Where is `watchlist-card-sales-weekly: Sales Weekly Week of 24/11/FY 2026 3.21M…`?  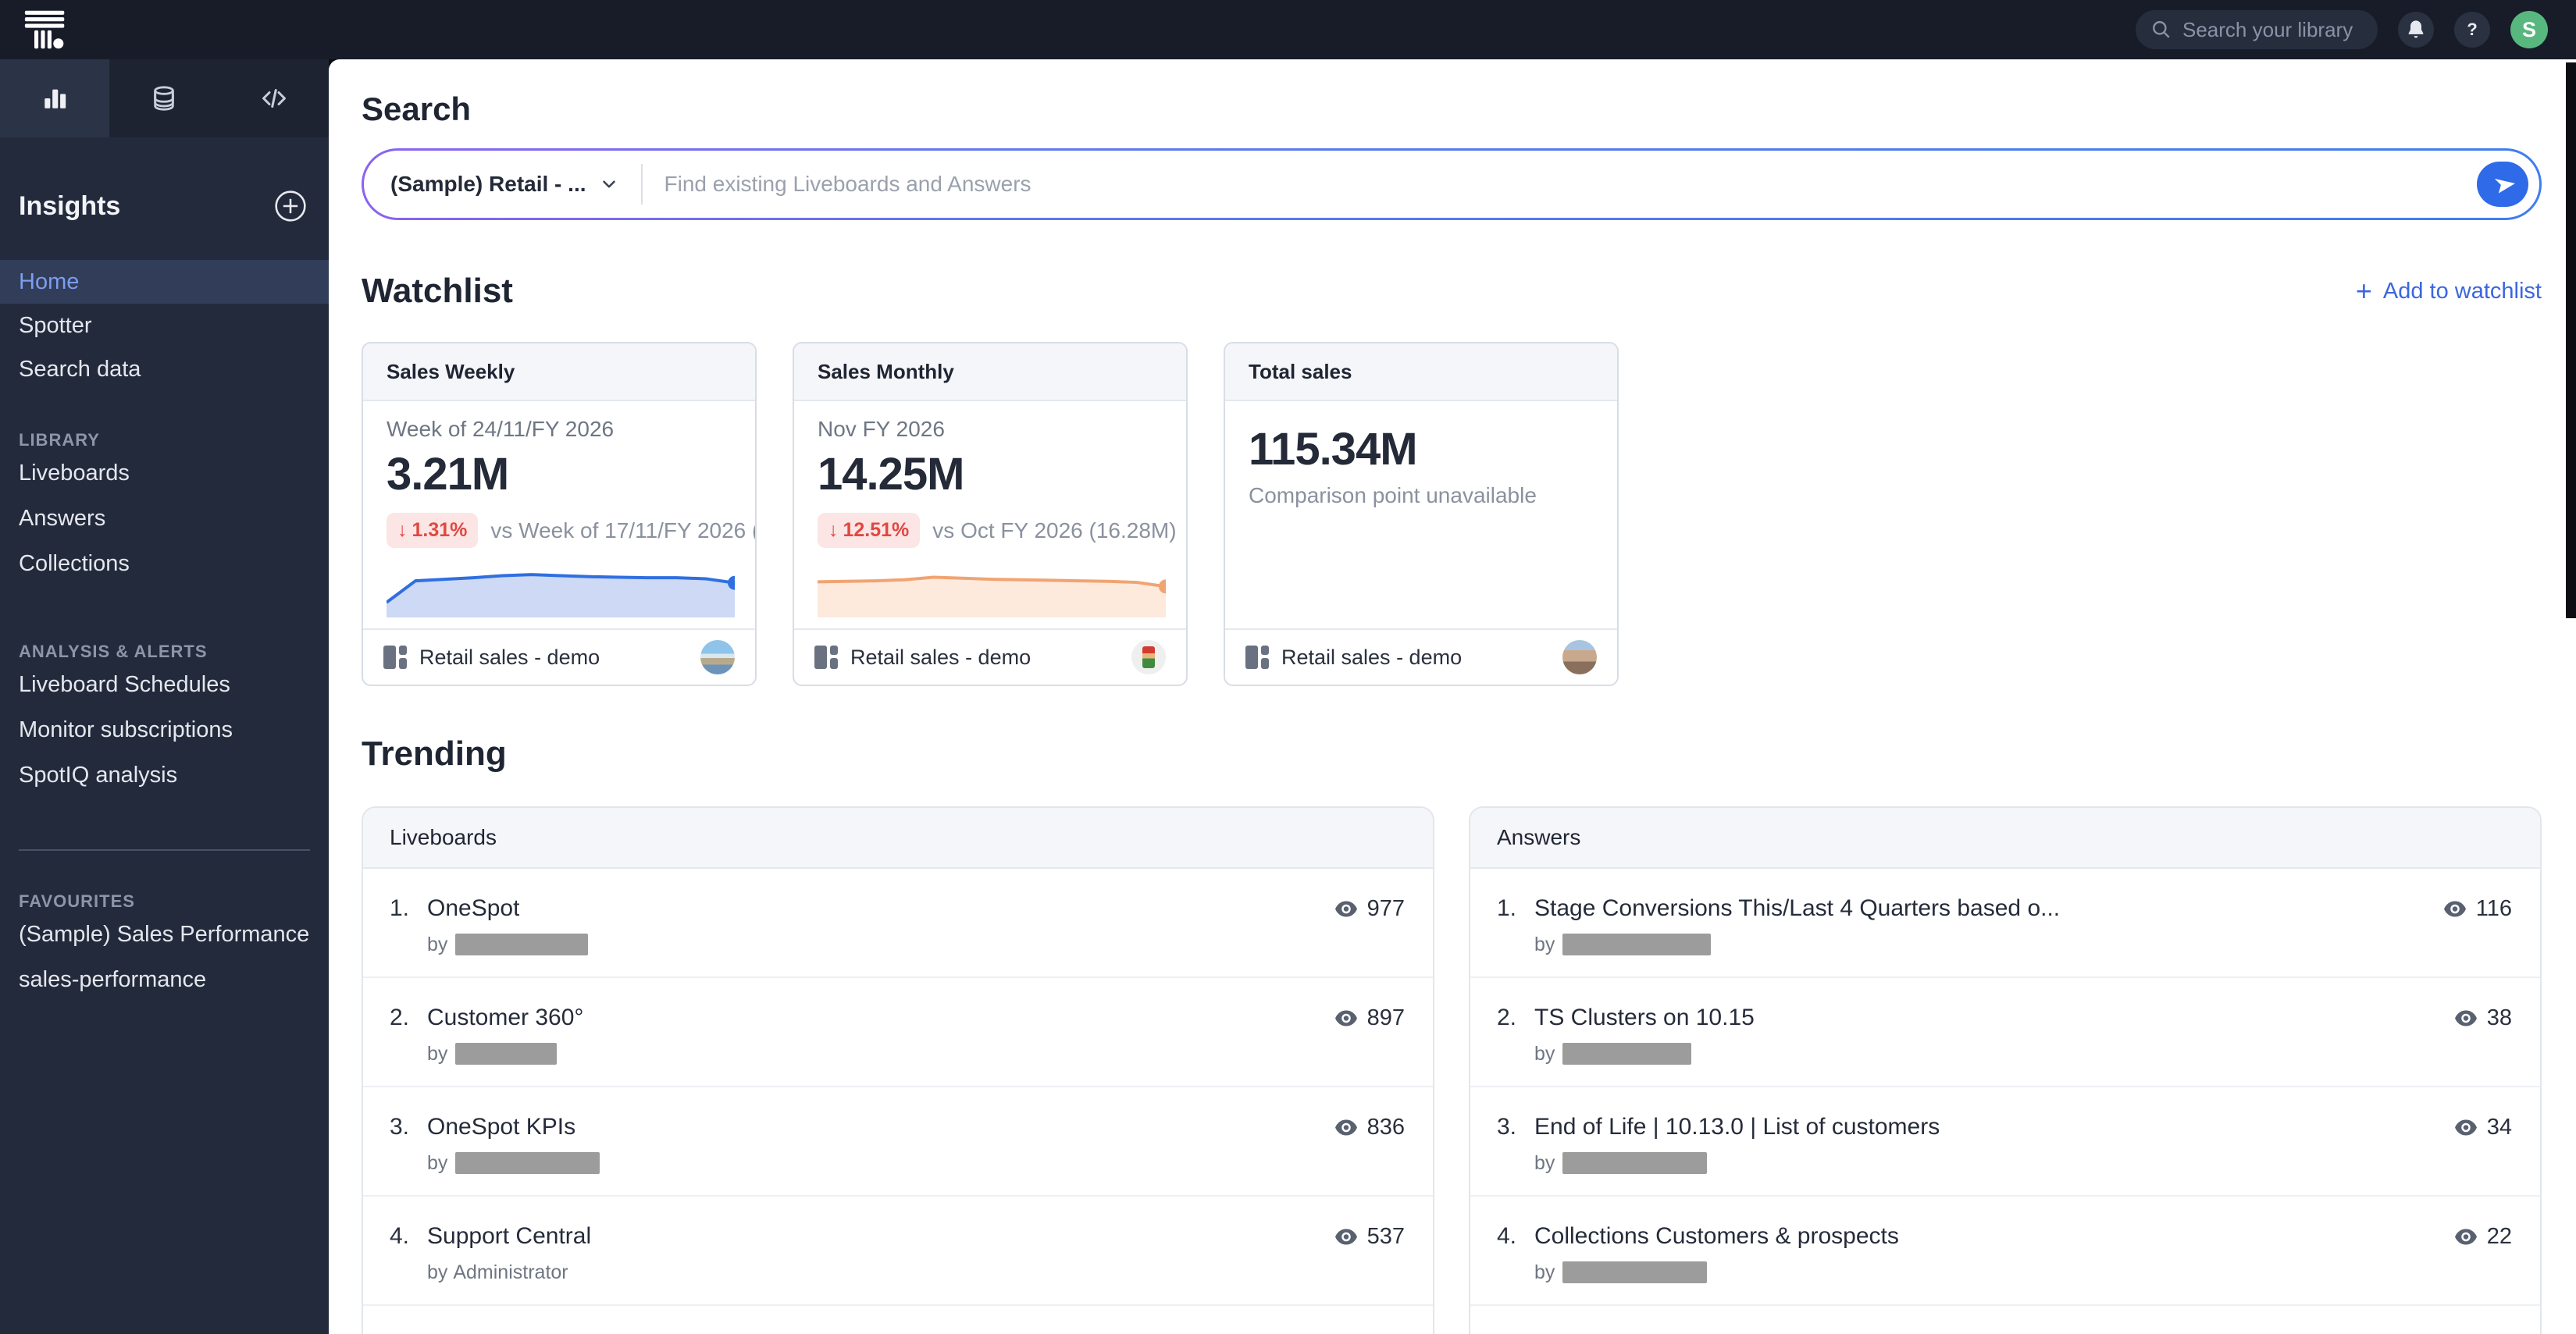
watchlist-card-sales-weekly: Sales Weekly Week of 24/11/FY 2026 3.21M… is located at coordinates (559, 514).